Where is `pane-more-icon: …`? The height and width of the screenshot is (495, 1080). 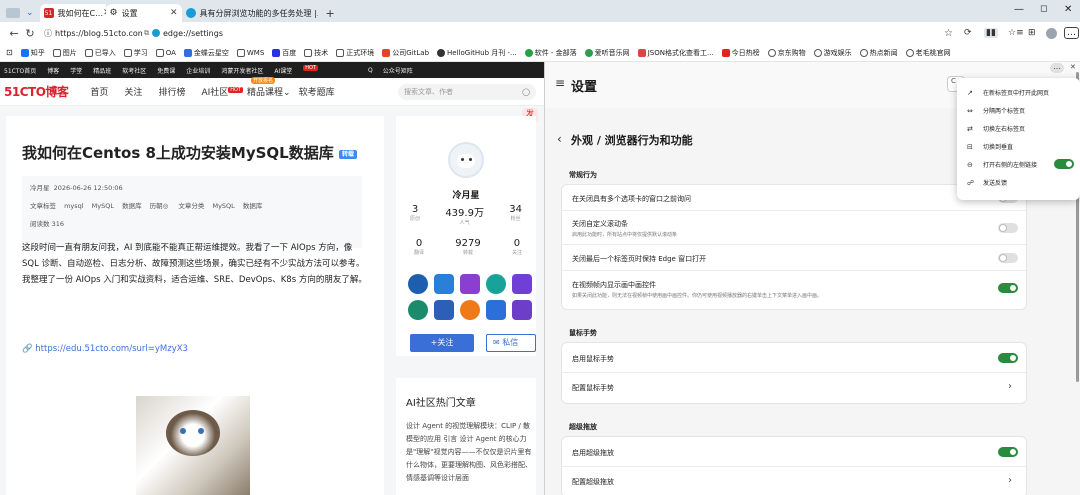
pane-more-icon: … is located at coordinates (1057, 68).